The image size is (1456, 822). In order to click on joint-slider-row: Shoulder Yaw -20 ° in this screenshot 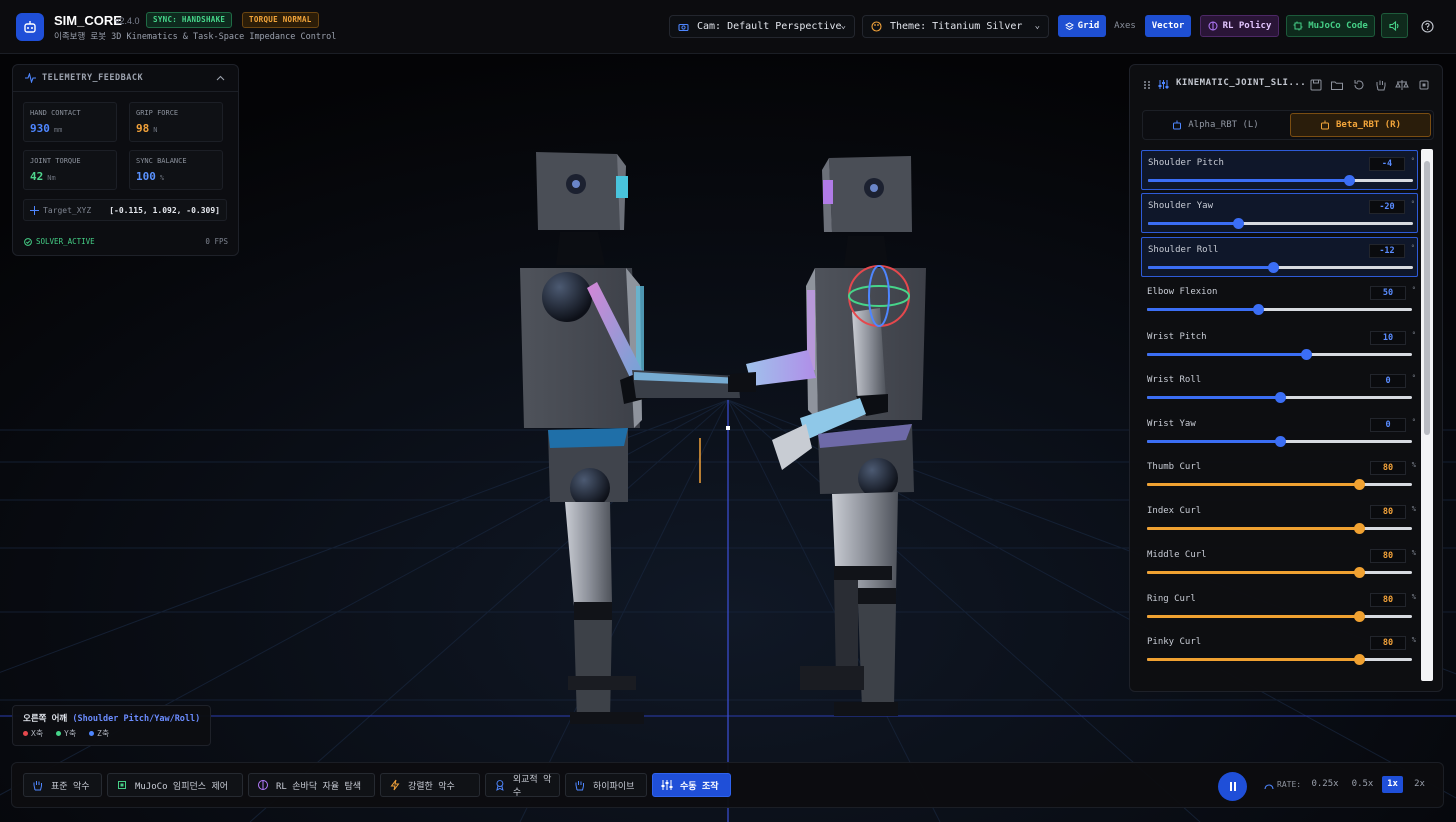, I will do `click(1279, 213)`.